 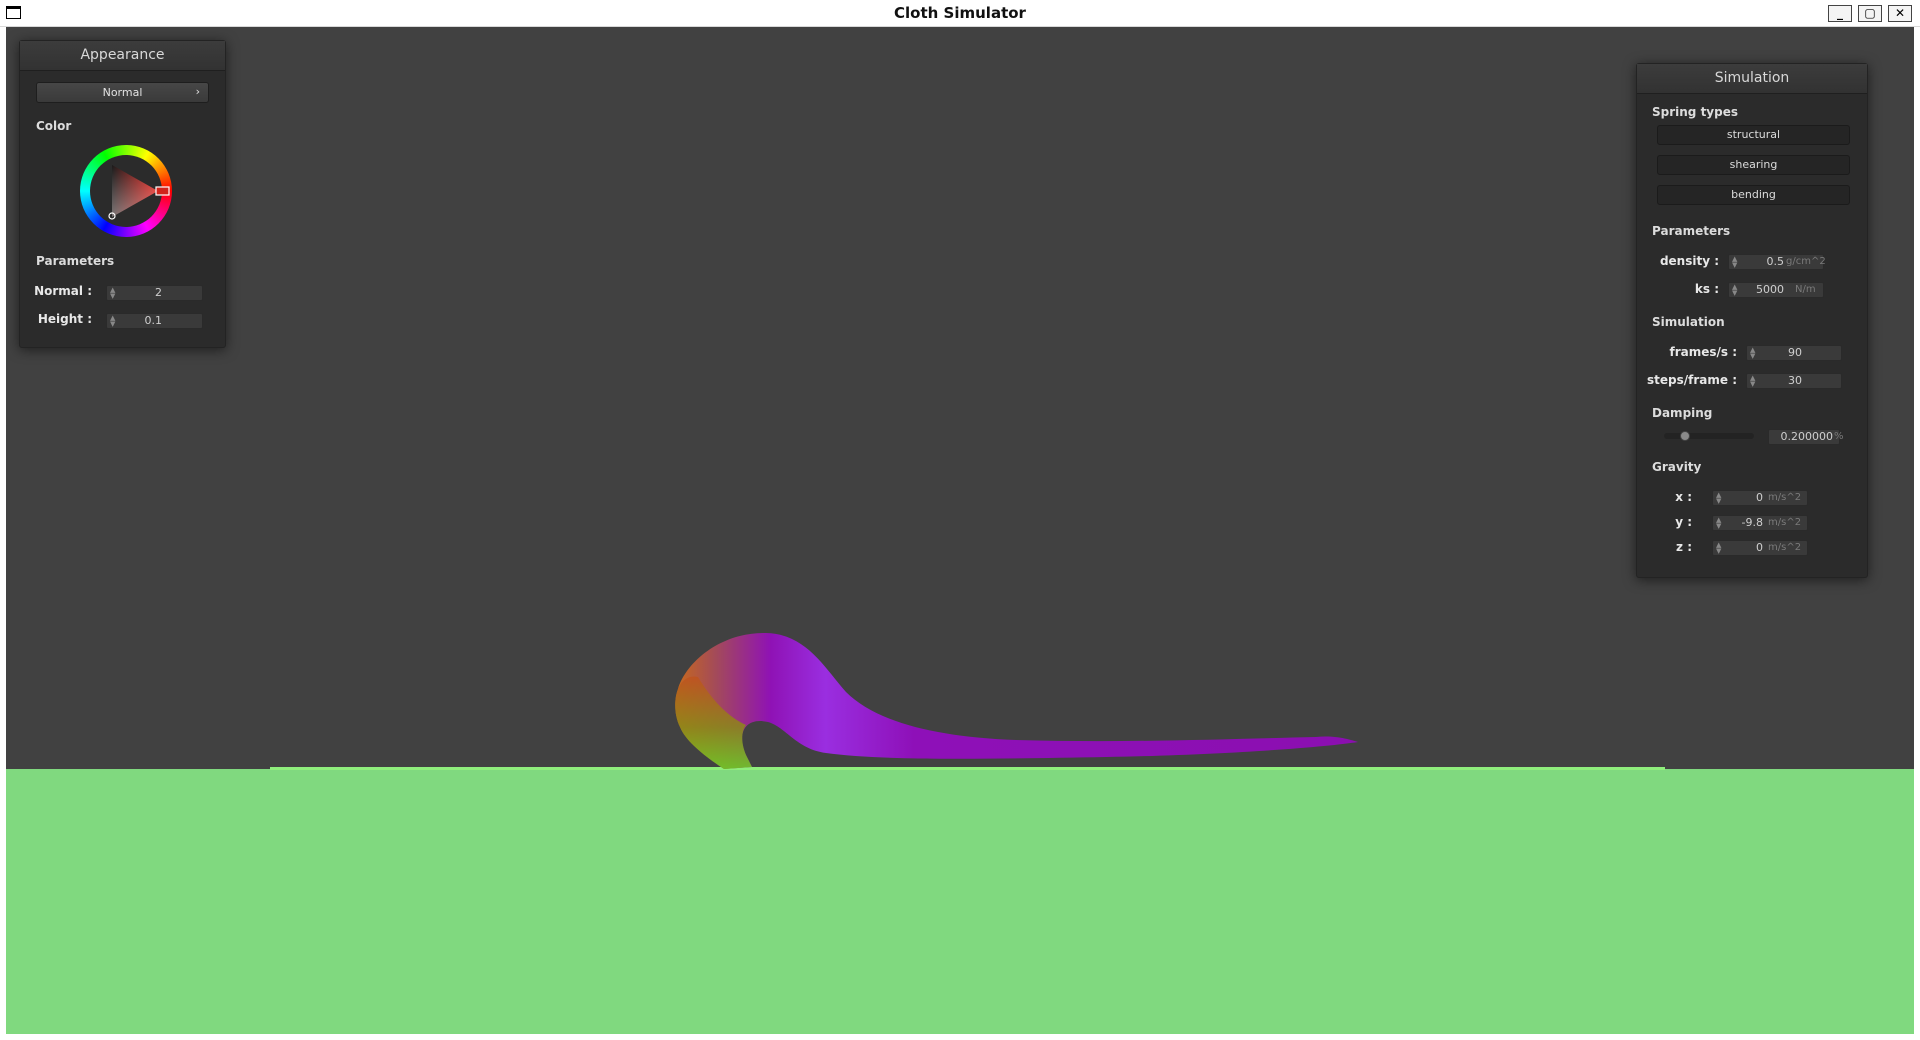 I want to click on appearance-header: Appearance, so click(x=122, y=56).